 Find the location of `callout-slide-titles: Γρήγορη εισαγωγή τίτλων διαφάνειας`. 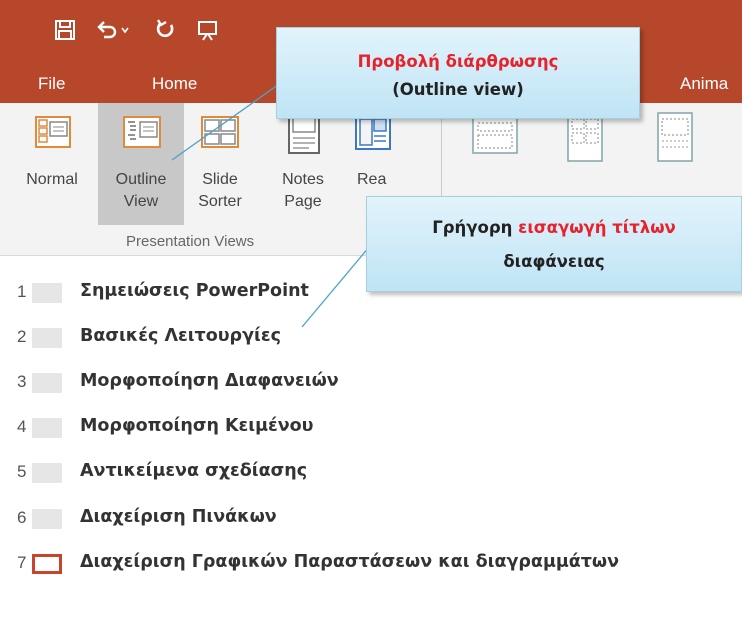

callout-slide-titles: Γρήγορη εισαγωγή τίτλων διαφάνειας is located at coordinates (554, 244).